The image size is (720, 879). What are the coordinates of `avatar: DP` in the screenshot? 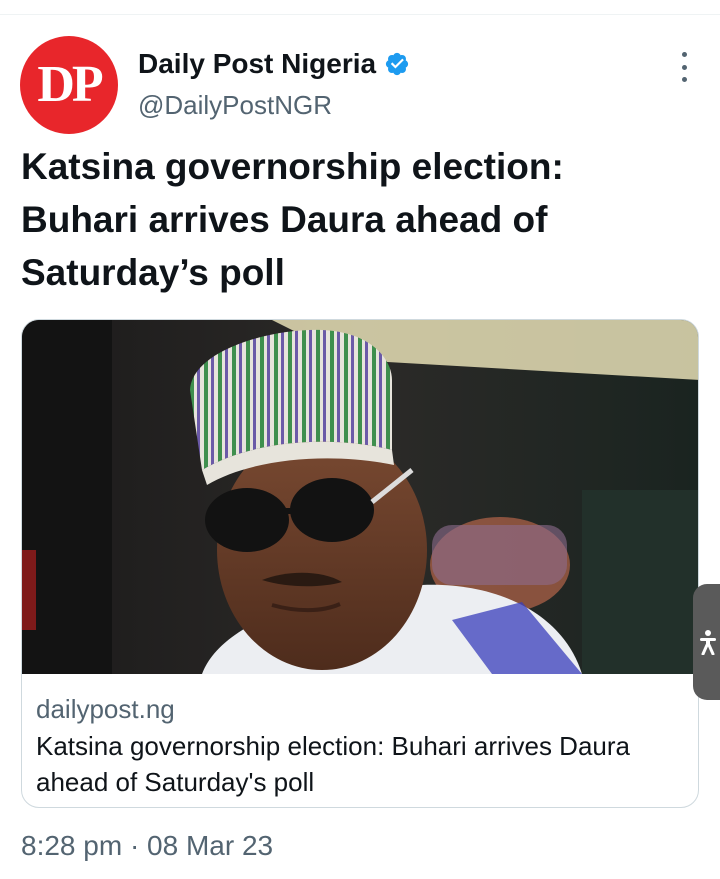 It's located at (69, 85).